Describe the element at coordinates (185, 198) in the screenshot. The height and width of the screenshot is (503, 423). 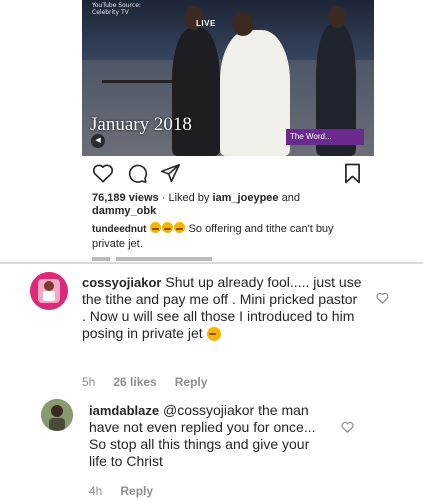
I see `liked-by-prefix: · Liked by` at that location.